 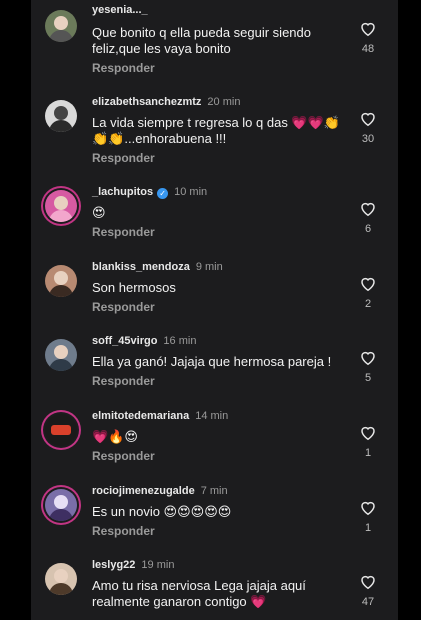 I want to click on comment-text: 😍, so click(x=99, y=212).